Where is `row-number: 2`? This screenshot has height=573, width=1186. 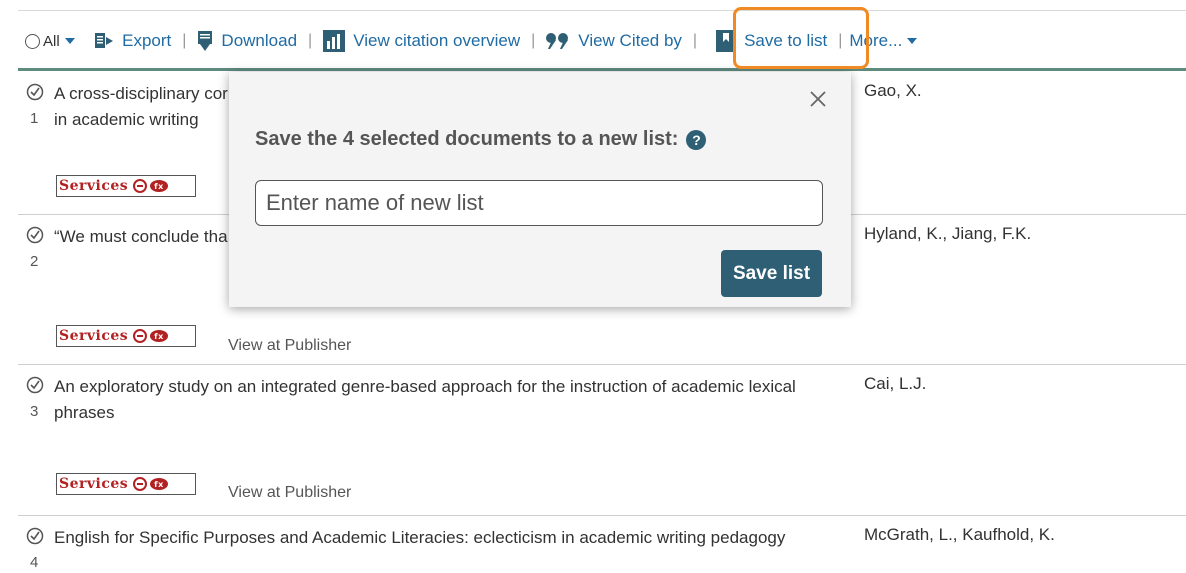 row-number: 2 is located at coordinates (34, 261).